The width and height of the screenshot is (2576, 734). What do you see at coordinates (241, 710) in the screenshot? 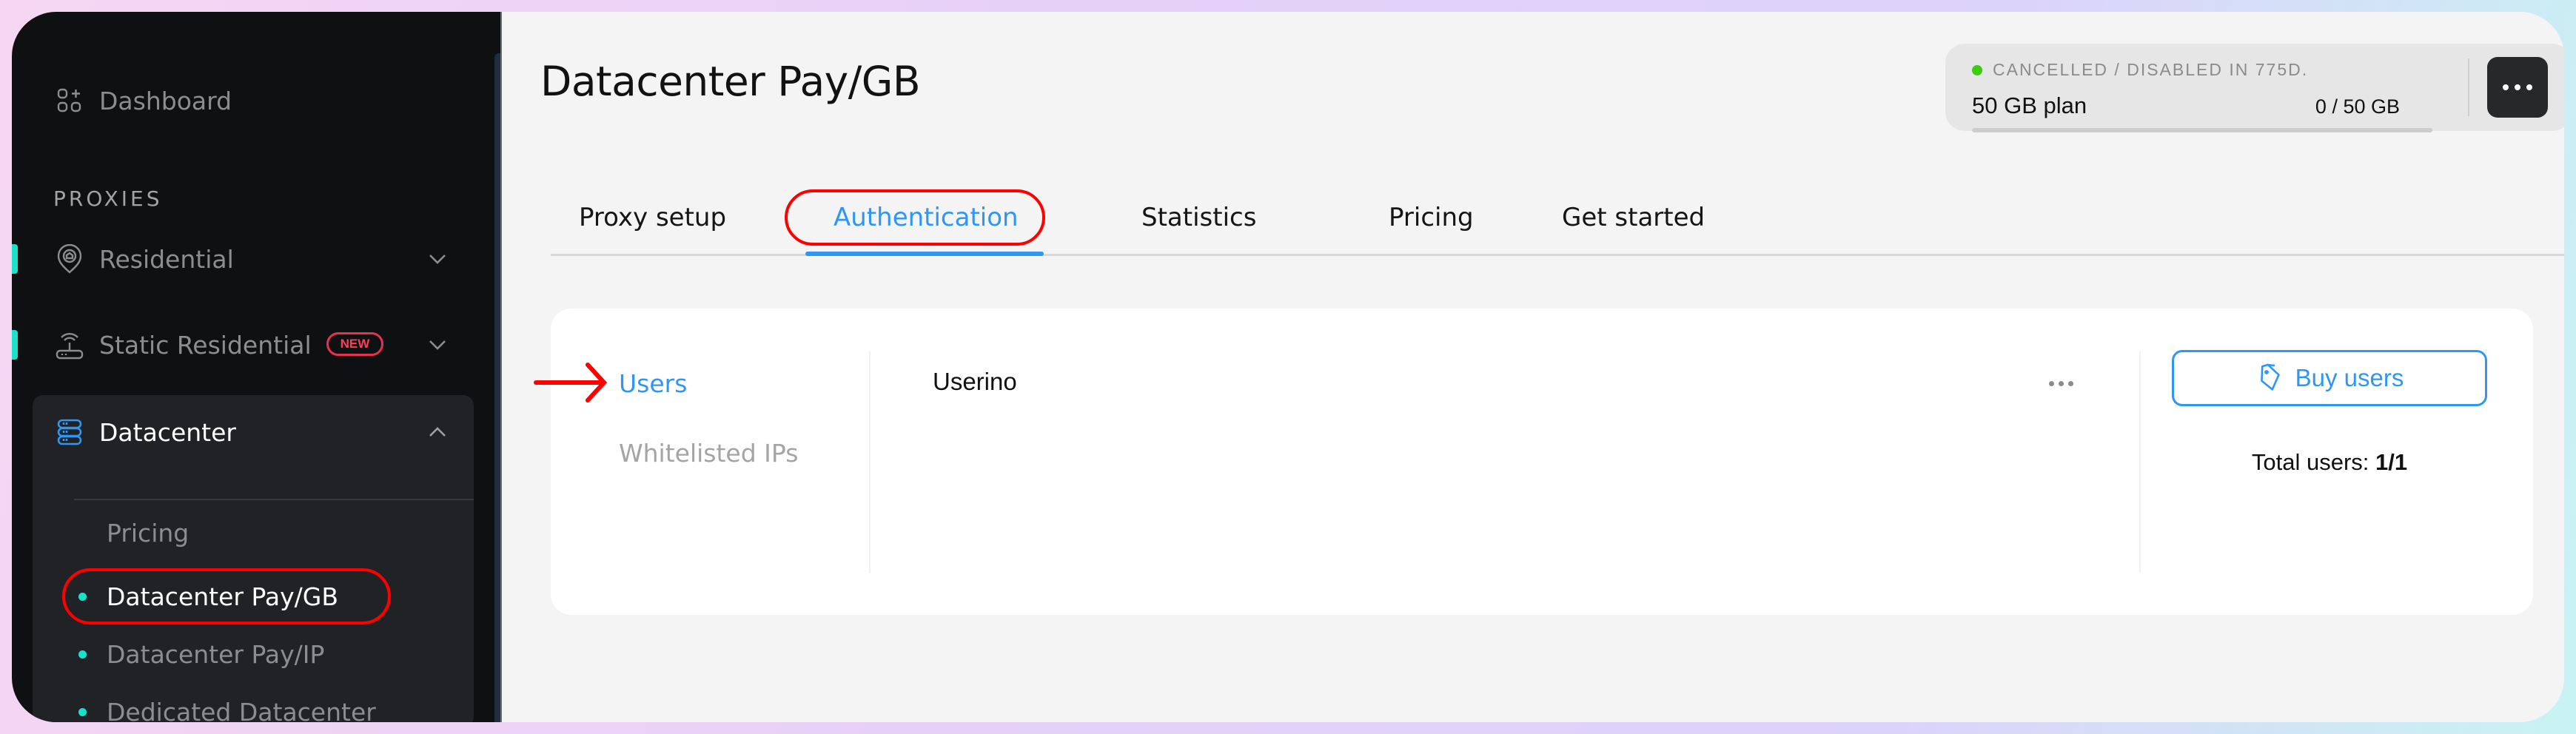
I see `subitem-label: Dedicated Datacenter` at bounding box center [241, 710].